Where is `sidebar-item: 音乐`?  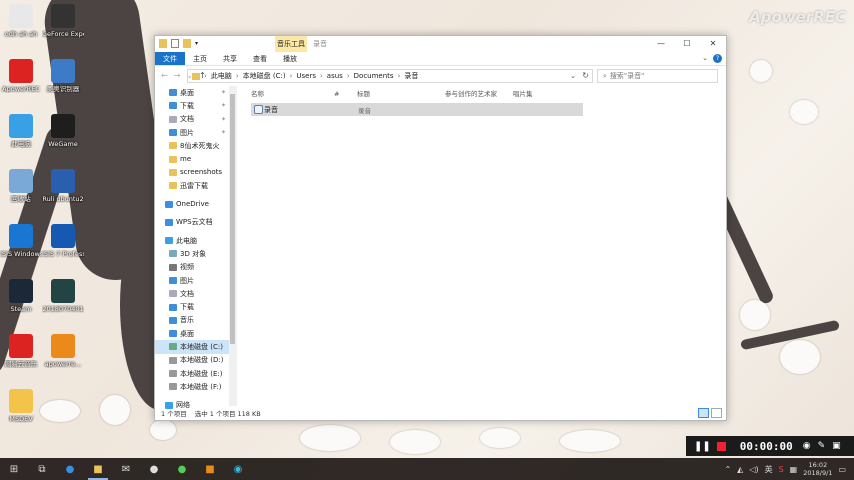 sidebar-item: 音乐 is located at coordinates (195, 320).